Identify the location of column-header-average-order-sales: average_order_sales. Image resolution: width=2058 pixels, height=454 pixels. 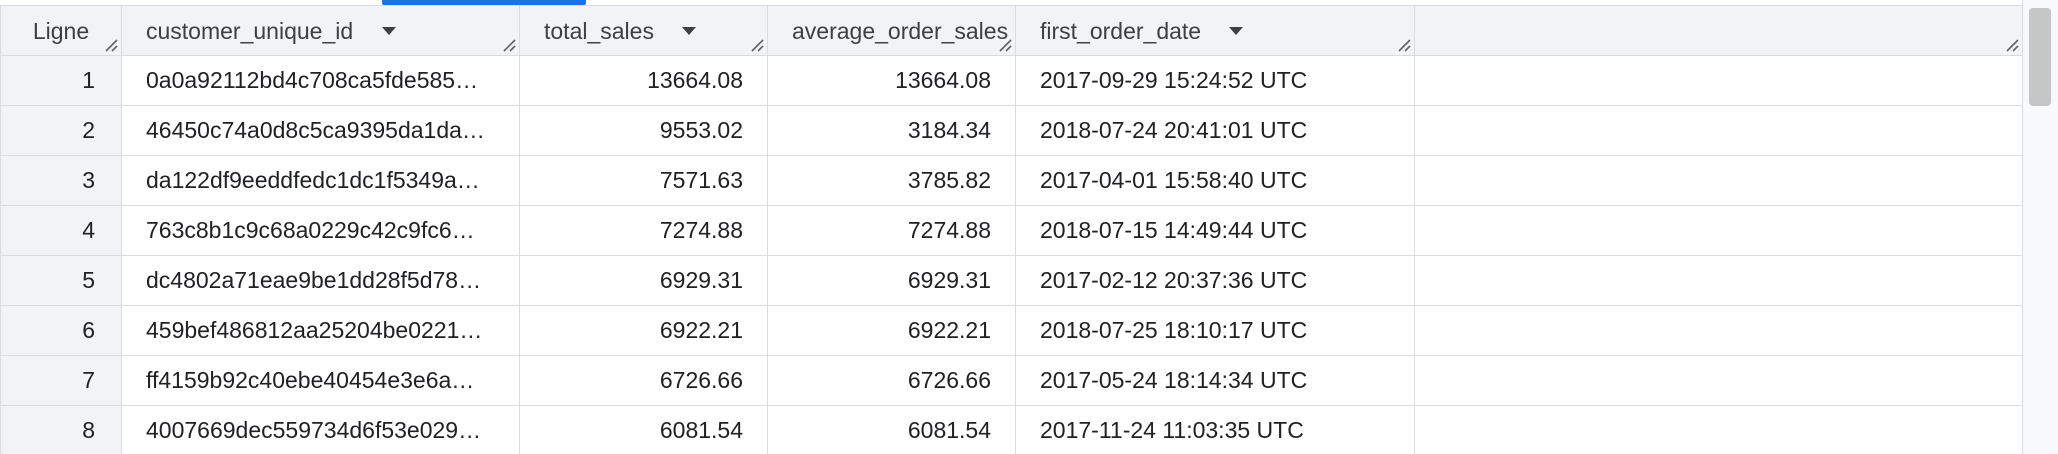
(891, 30).